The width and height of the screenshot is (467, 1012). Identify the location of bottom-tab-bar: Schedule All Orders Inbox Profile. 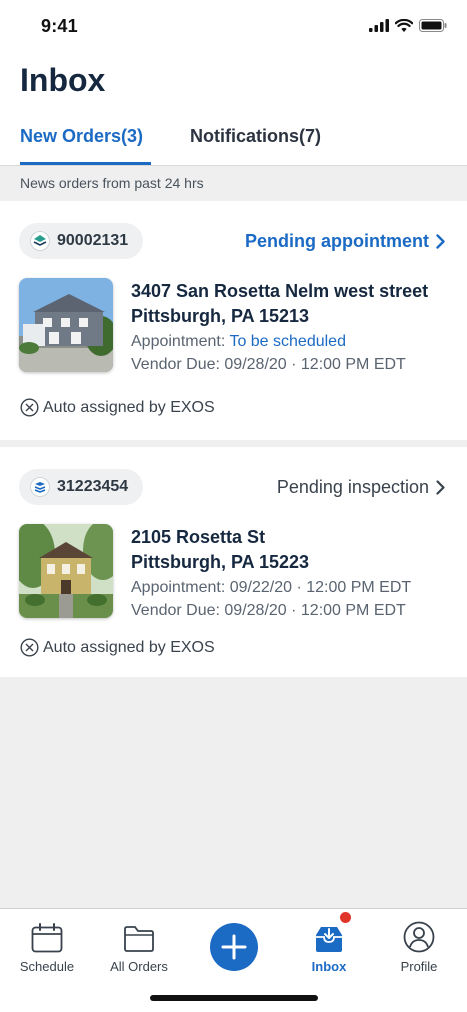
(233, 960).